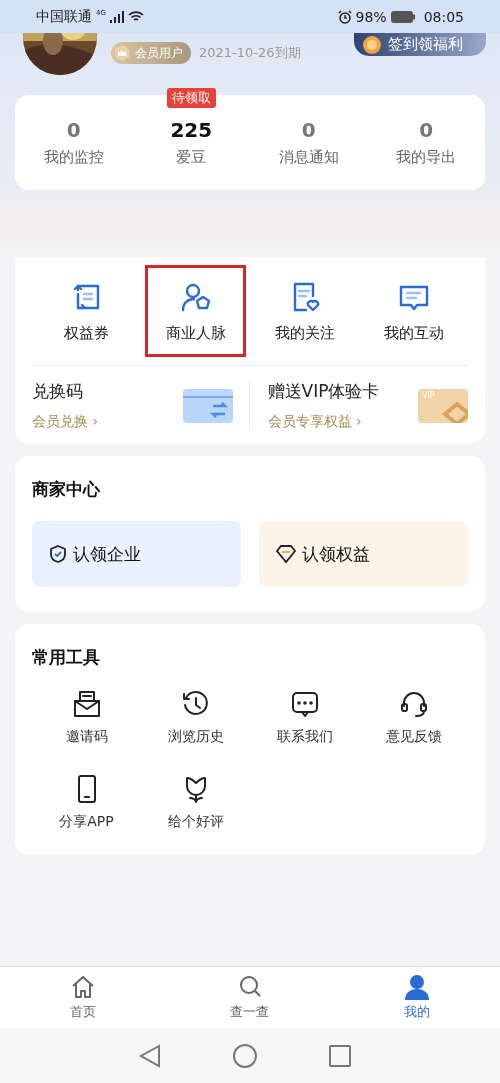 The image size is (500, 1083). What do you see at coordinates (195, 822) in the screenshot?
I see `tool-item: 给个好评` at bounding box center [195, 822].